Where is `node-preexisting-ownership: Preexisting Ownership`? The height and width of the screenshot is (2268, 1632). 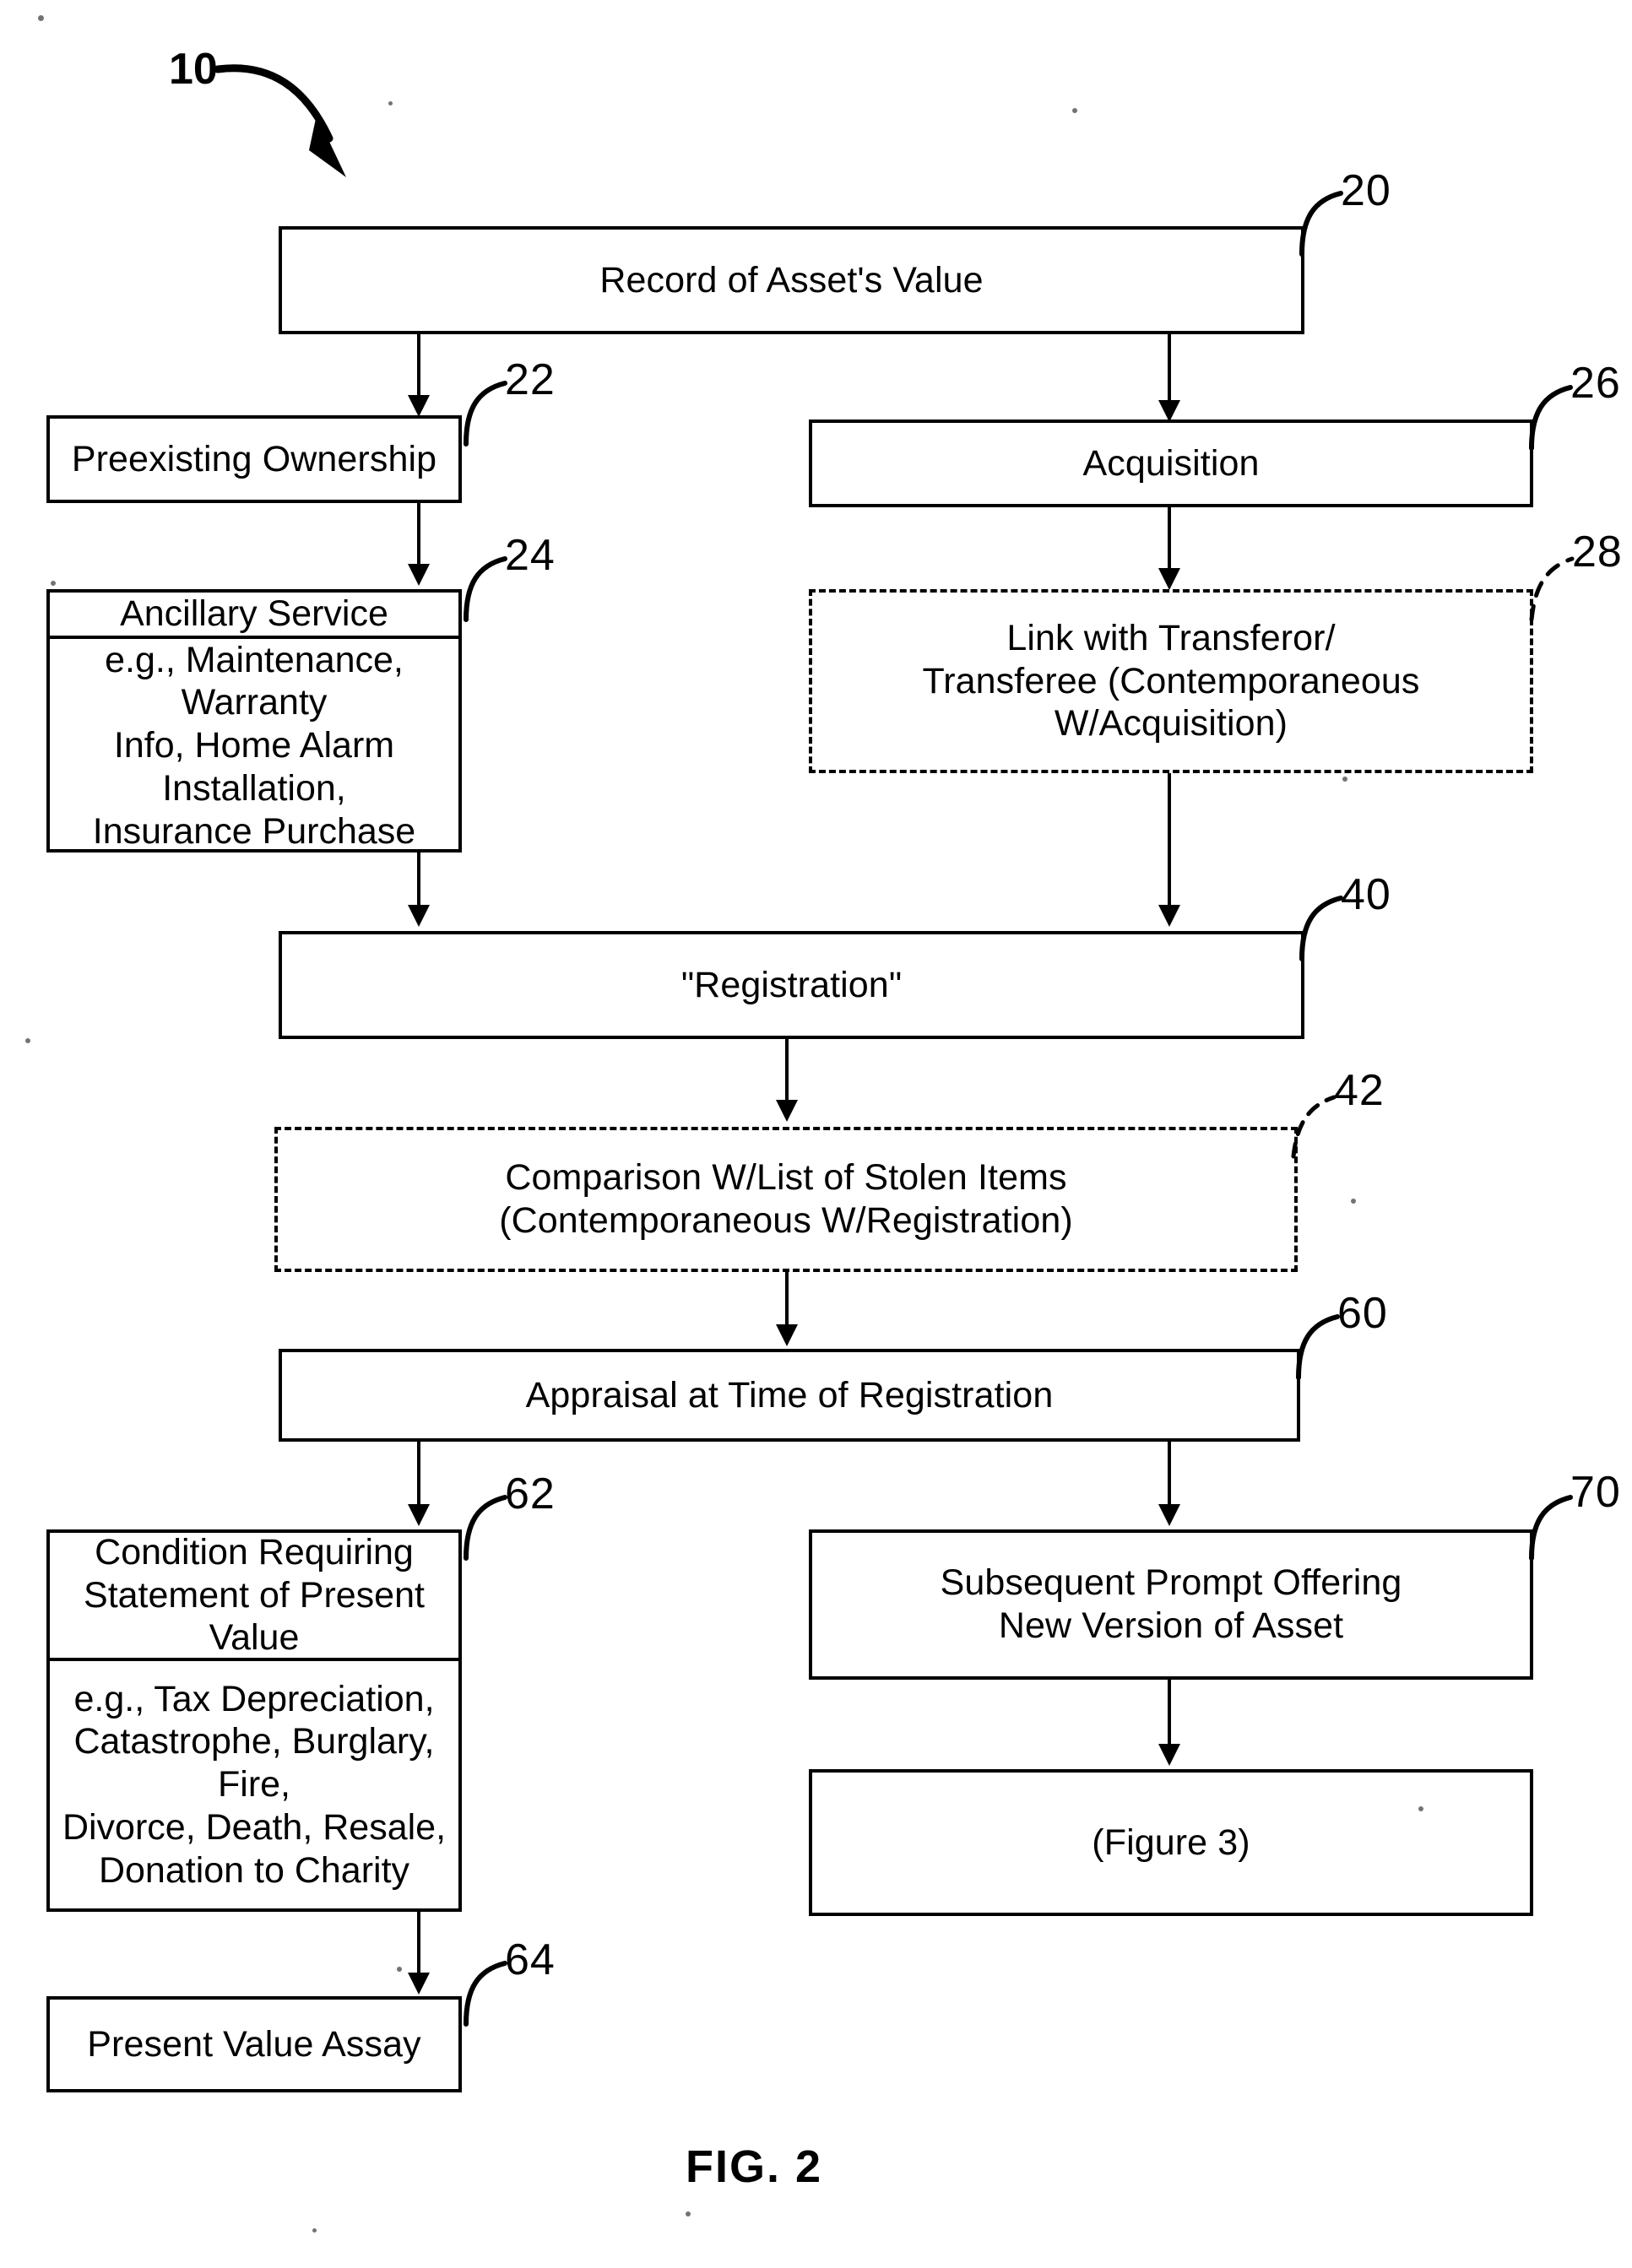 node-preexisting-ownership: Preexisting Ownership is located at coordinates (254, 459).